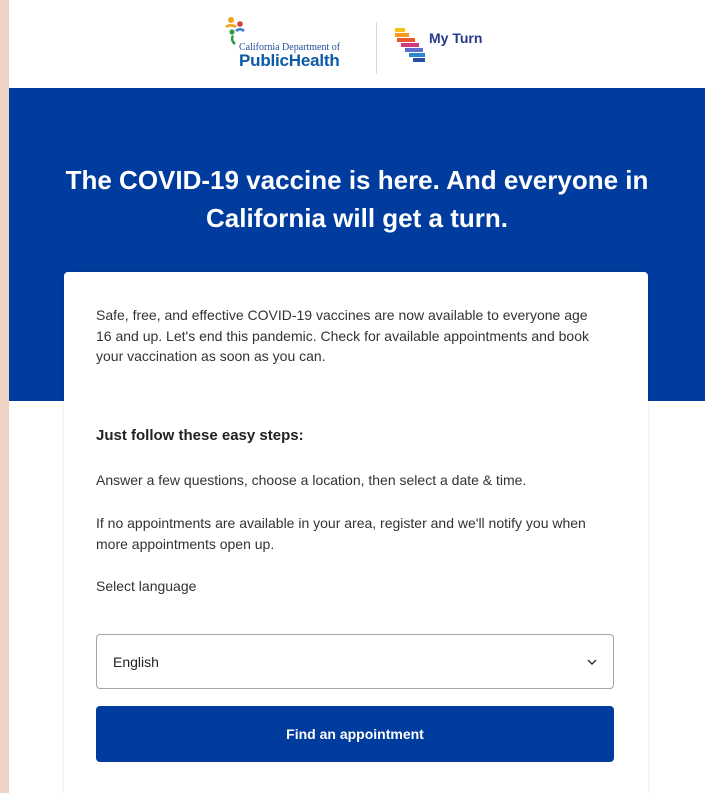 Image resolution: width=705 pixels, height=793 pixels. What do you see at coordinates (355, 734) in the screenshot?
I see `find-appointment-button: Find an appointment` at bounding box center [355, 734].